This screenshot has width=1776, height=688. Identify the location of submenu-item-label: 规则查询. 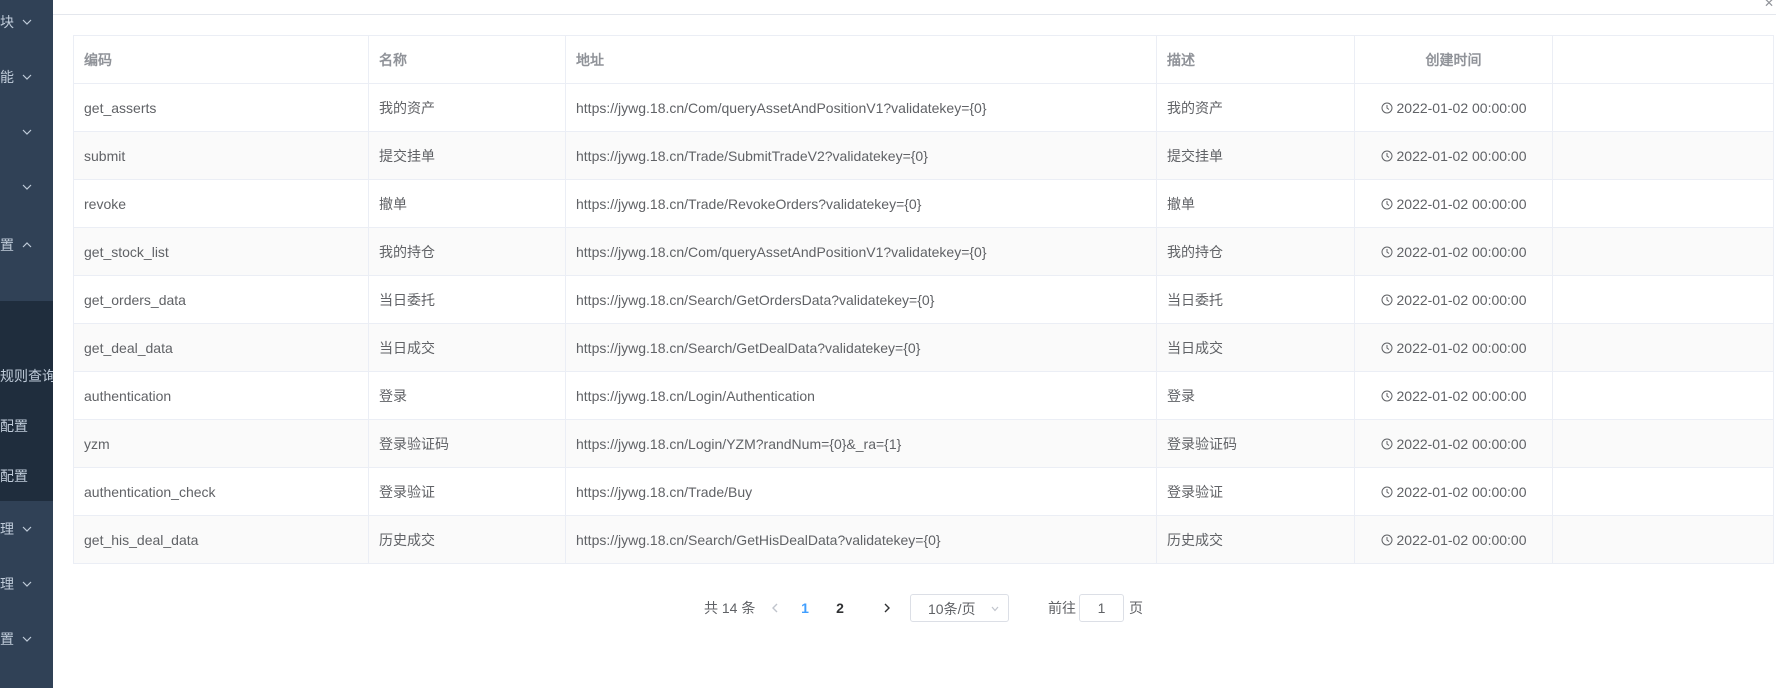
(26, 376).